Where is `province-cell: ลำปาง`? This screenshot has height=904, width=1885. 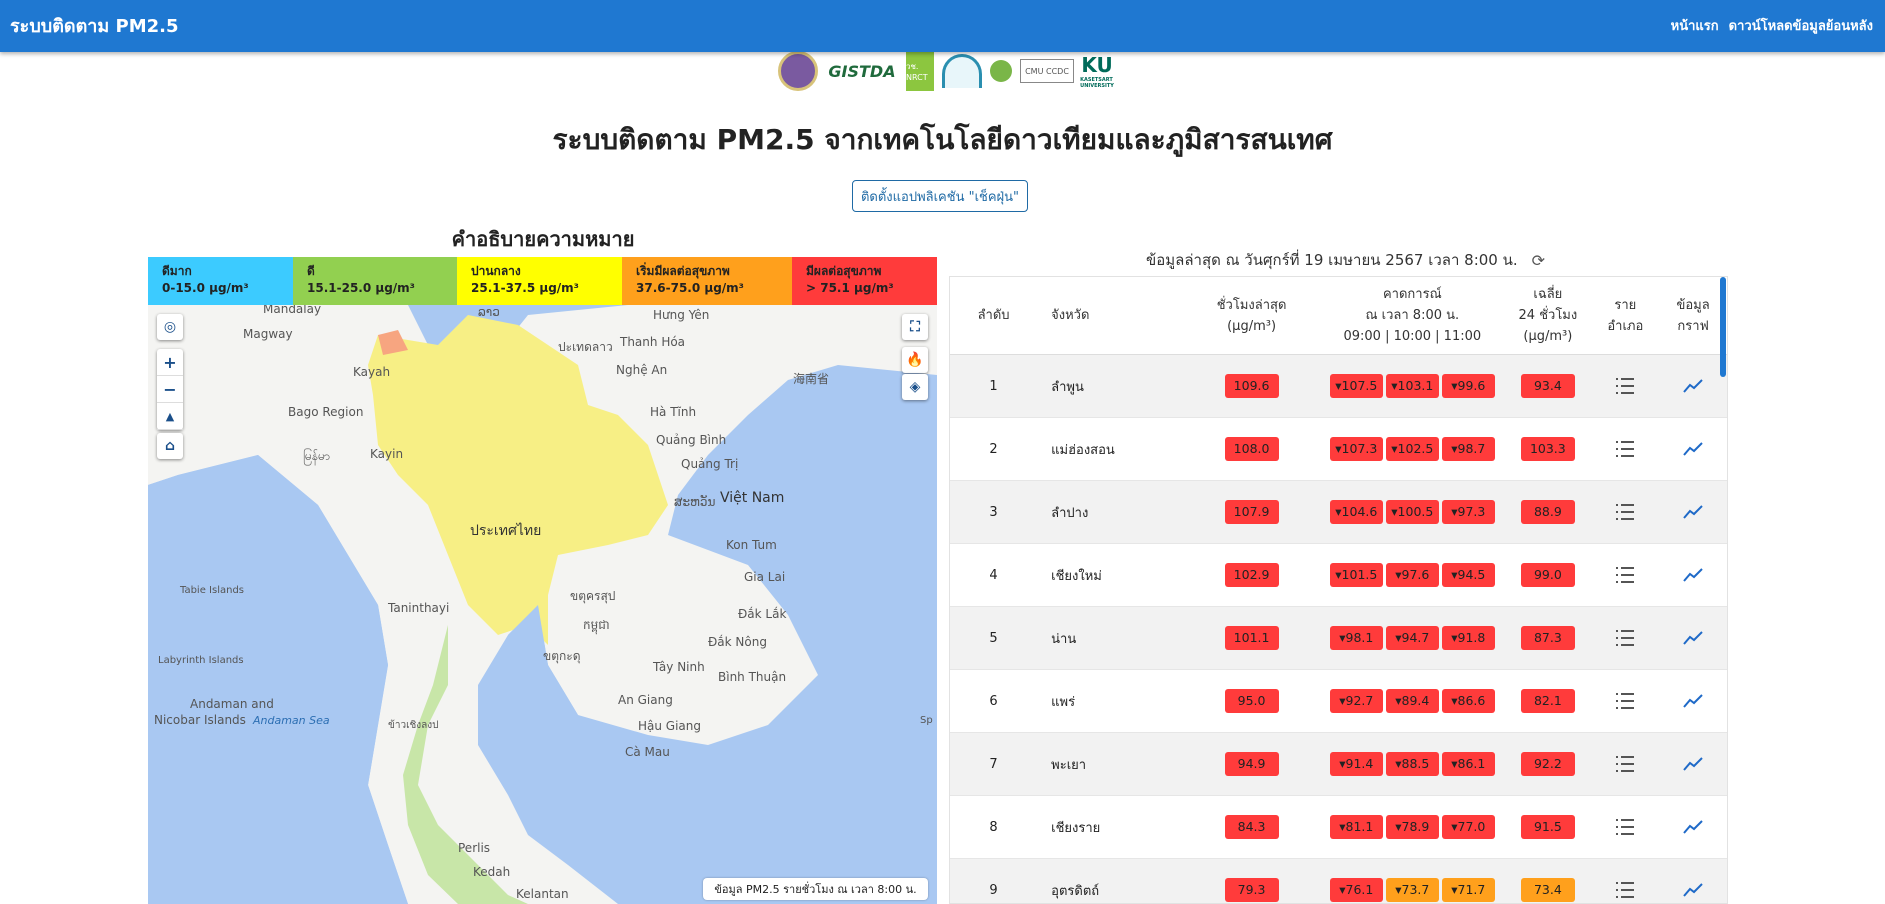 province-cell: ลำปาง is located at coordinates (1070, 513).